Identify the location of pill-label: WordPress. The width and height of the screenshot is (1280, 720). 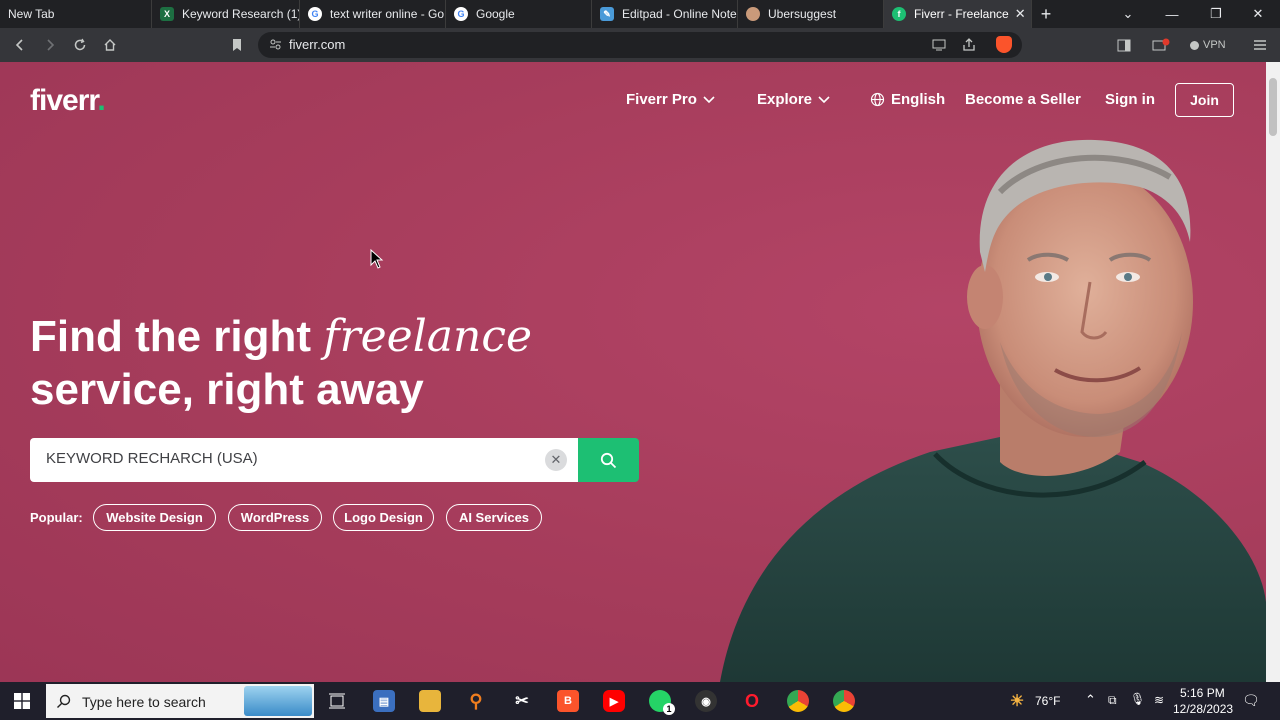
(275, 517).